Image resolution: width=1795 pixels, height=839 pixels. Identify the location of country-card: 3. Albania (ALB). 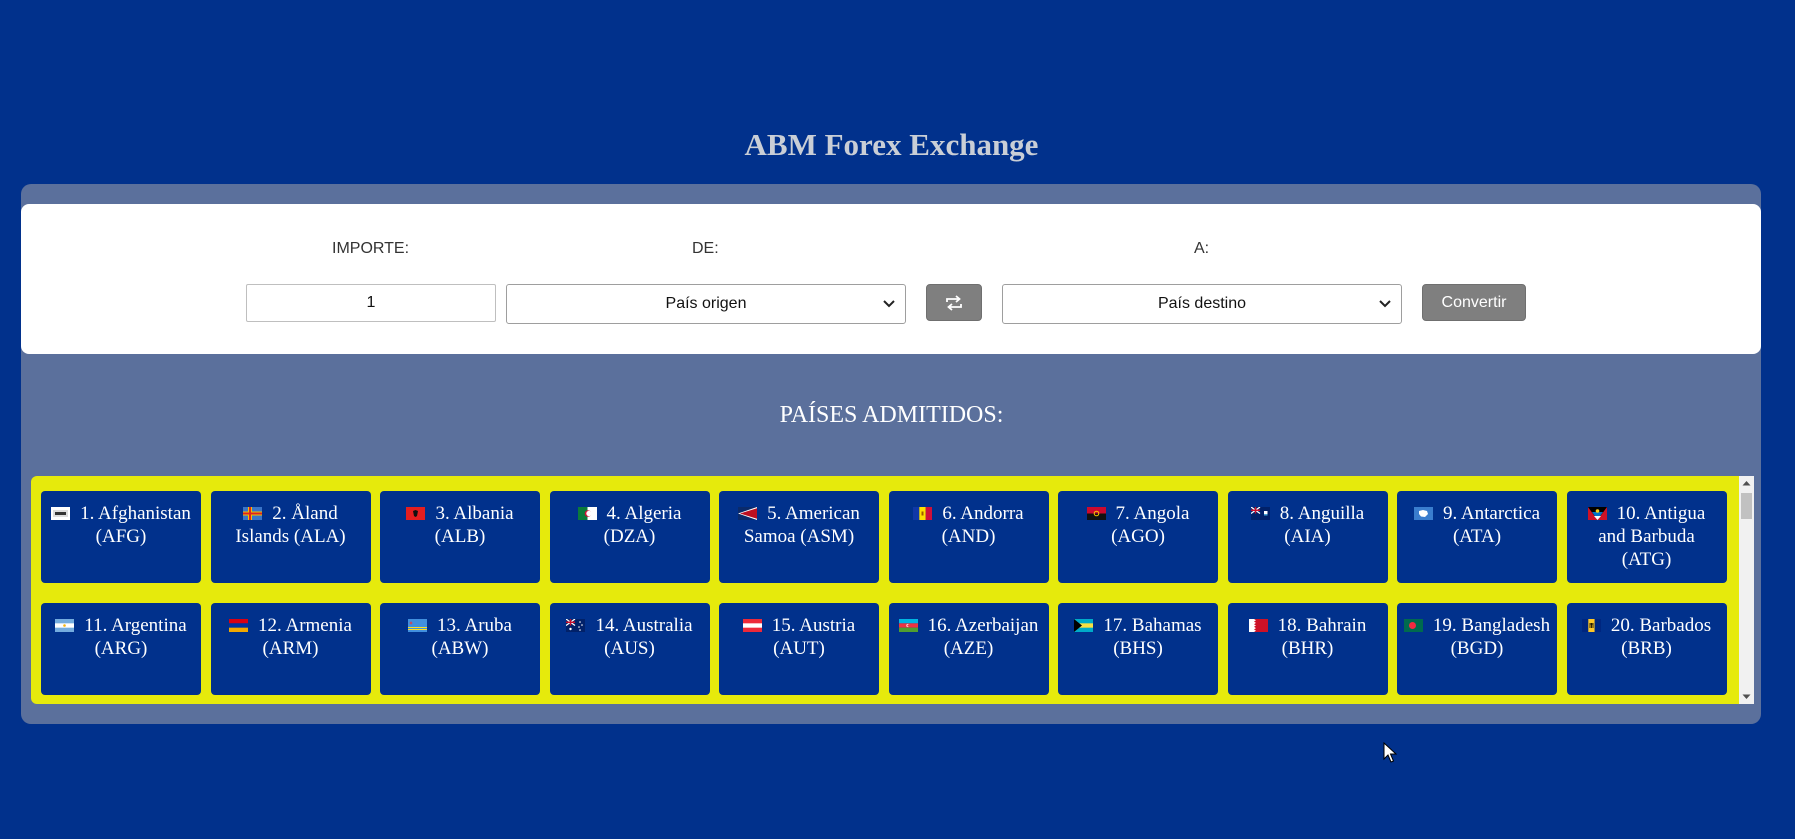
(460, 537).